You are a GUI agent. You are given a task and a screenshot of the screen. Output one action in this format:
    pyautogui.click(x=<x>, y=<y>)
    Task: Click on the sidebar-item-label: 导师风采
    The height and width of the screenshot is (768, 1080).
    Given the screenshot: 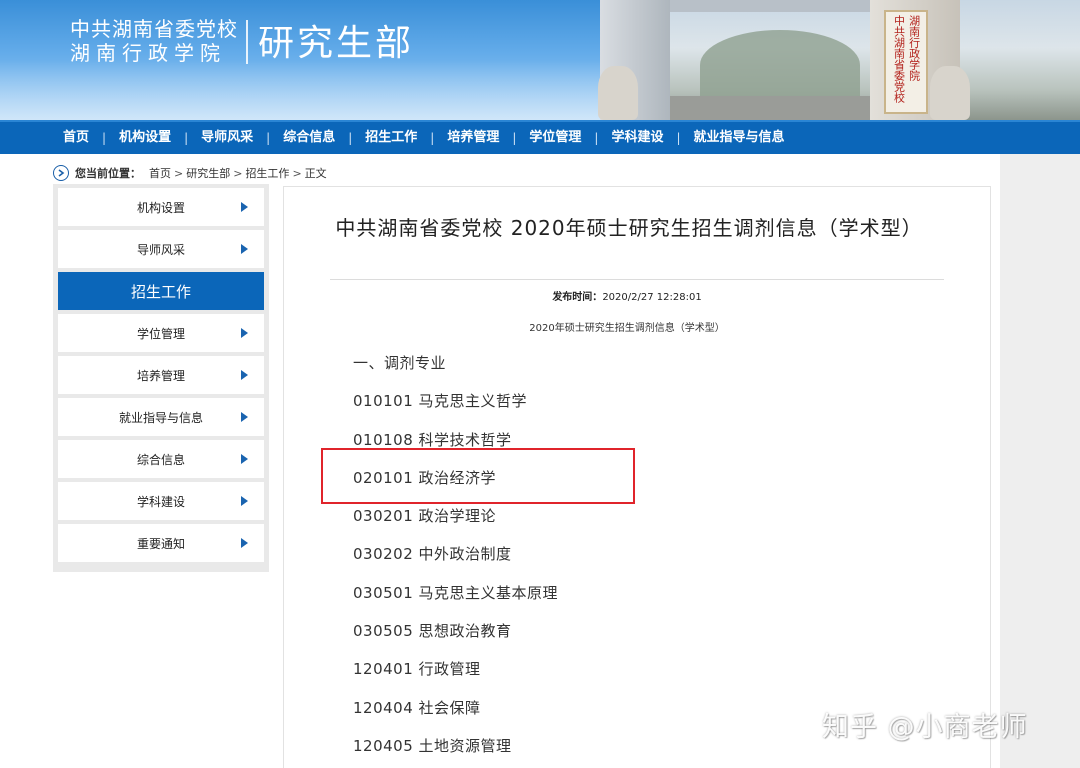 What is the action you would take?
    pyautogui.click(x=160, y=249)
    